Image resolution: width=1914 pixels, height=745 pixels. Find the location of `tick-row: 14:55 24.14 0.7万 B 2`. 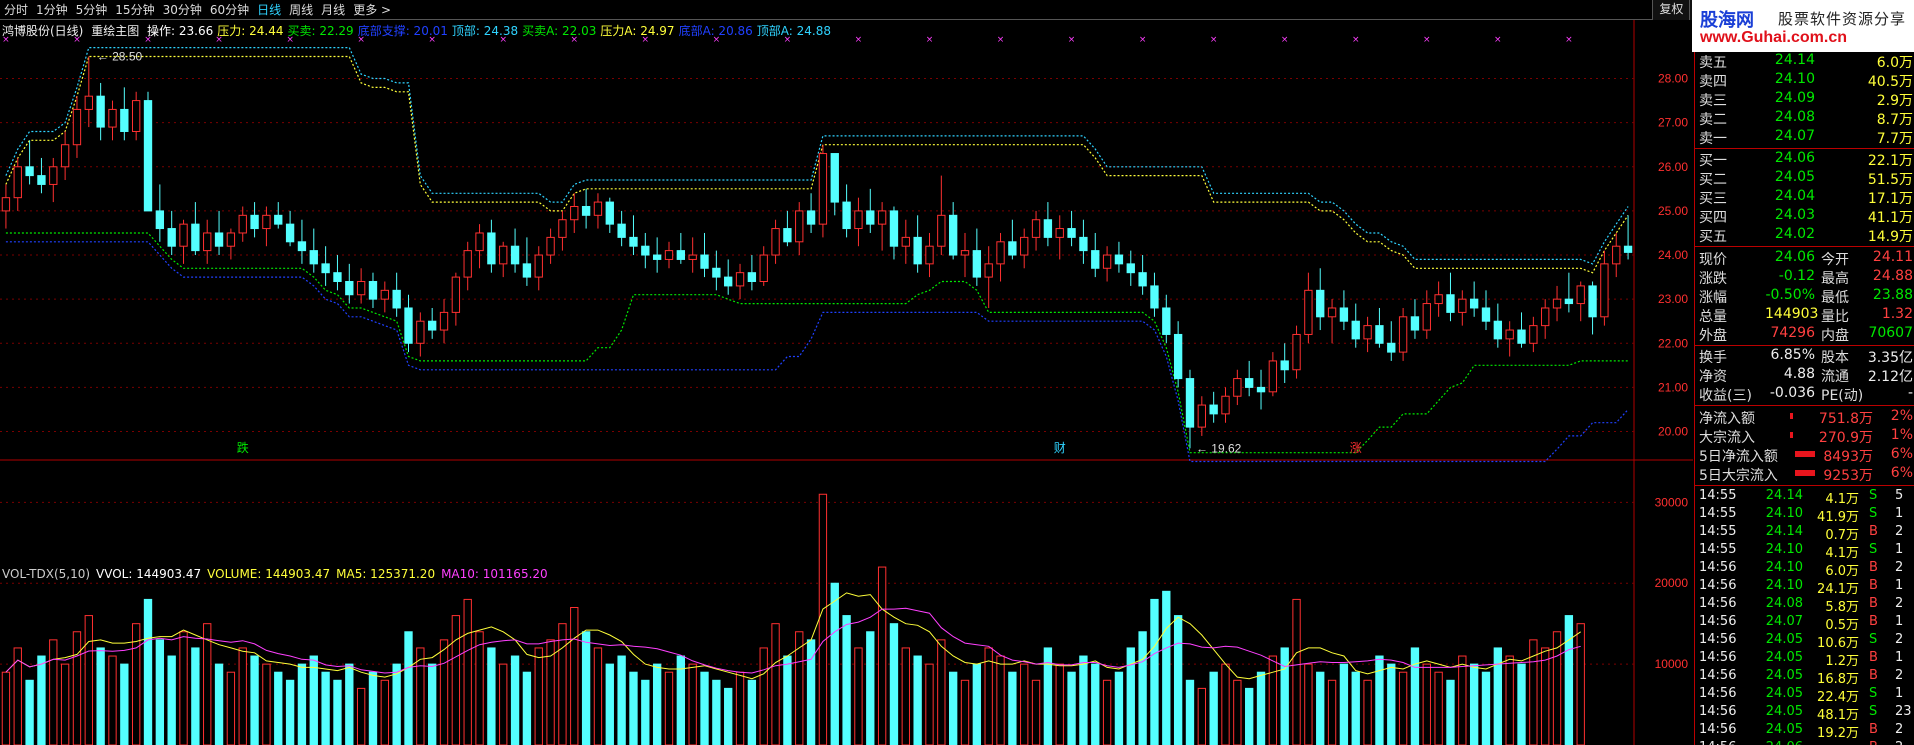

tick-row: 14:55 24.14 0.7万 B 2 is located at coordinates (1804, 533).